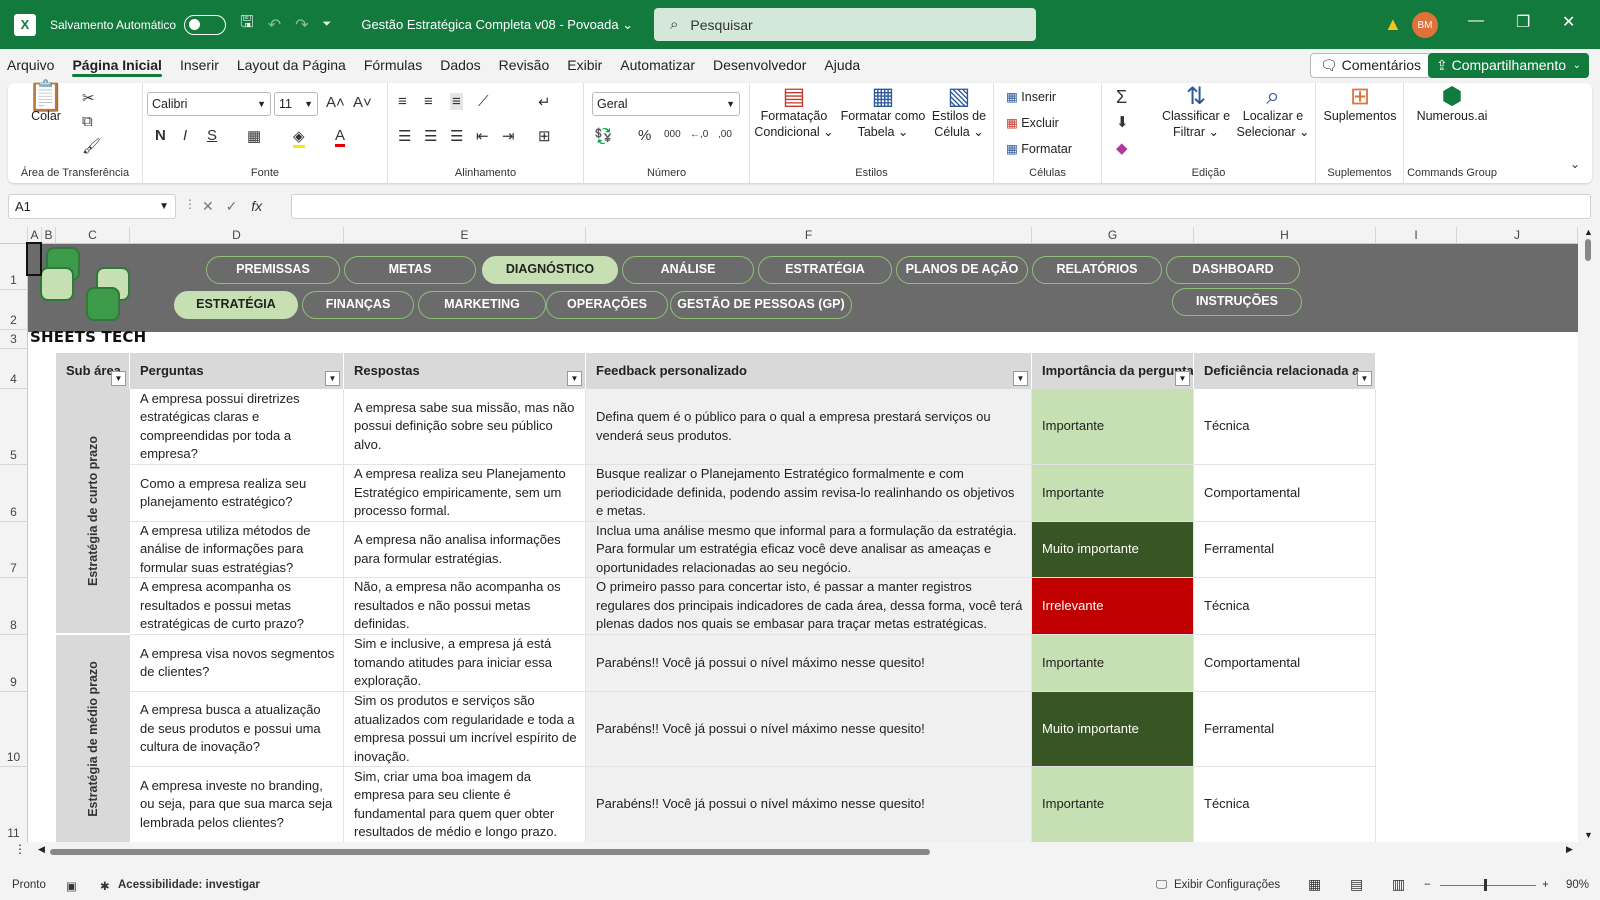 The image size is (1600, 900). What do you see at coordinates (14, 606) in the screenshot?
I see `row-header-8: 8` at bounding box center [14, 606].